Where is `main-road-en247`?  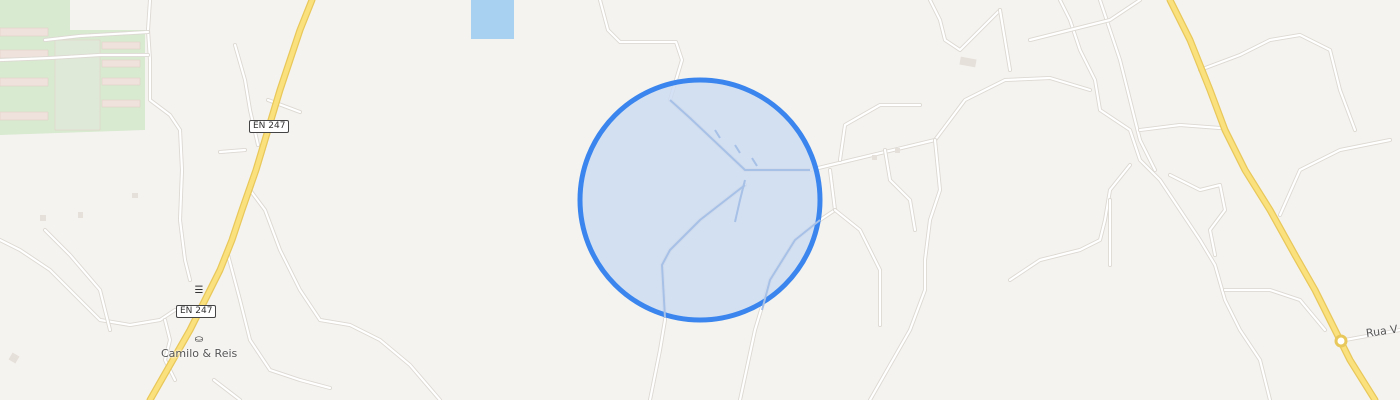 main-road-en247 is located at coordinates (231, 200).